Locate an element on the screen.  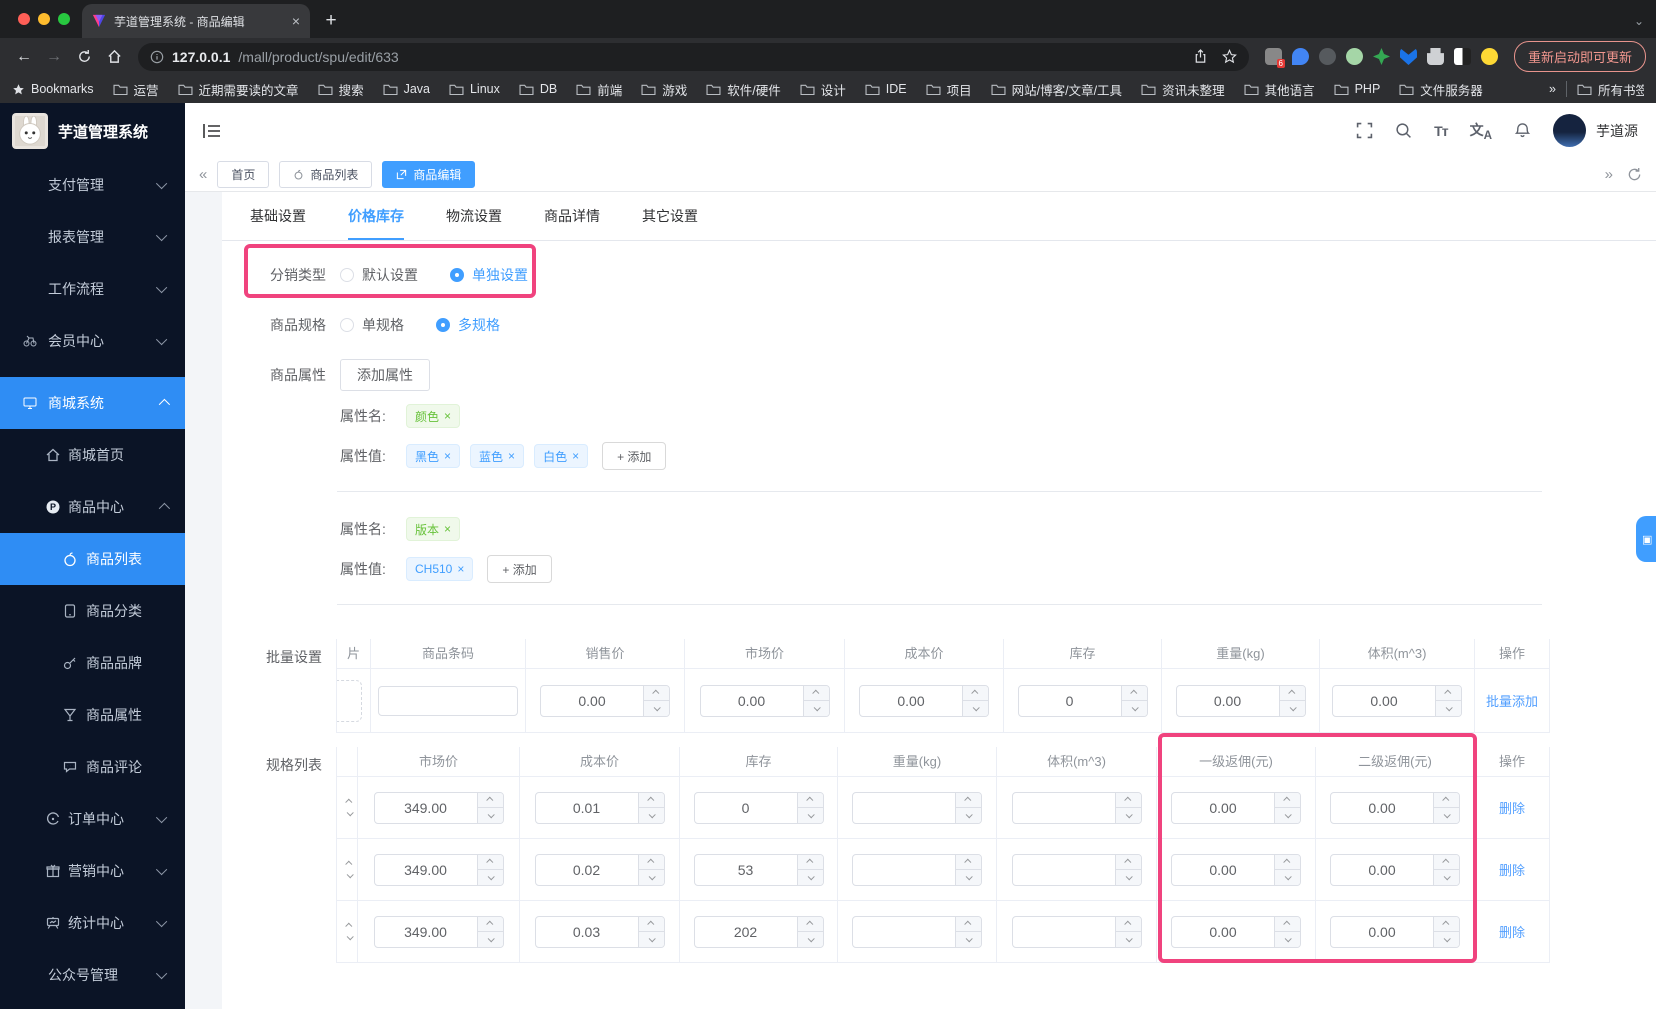
sidebar-item-product-list: 商品列表 is located at coordinates (92, 559).